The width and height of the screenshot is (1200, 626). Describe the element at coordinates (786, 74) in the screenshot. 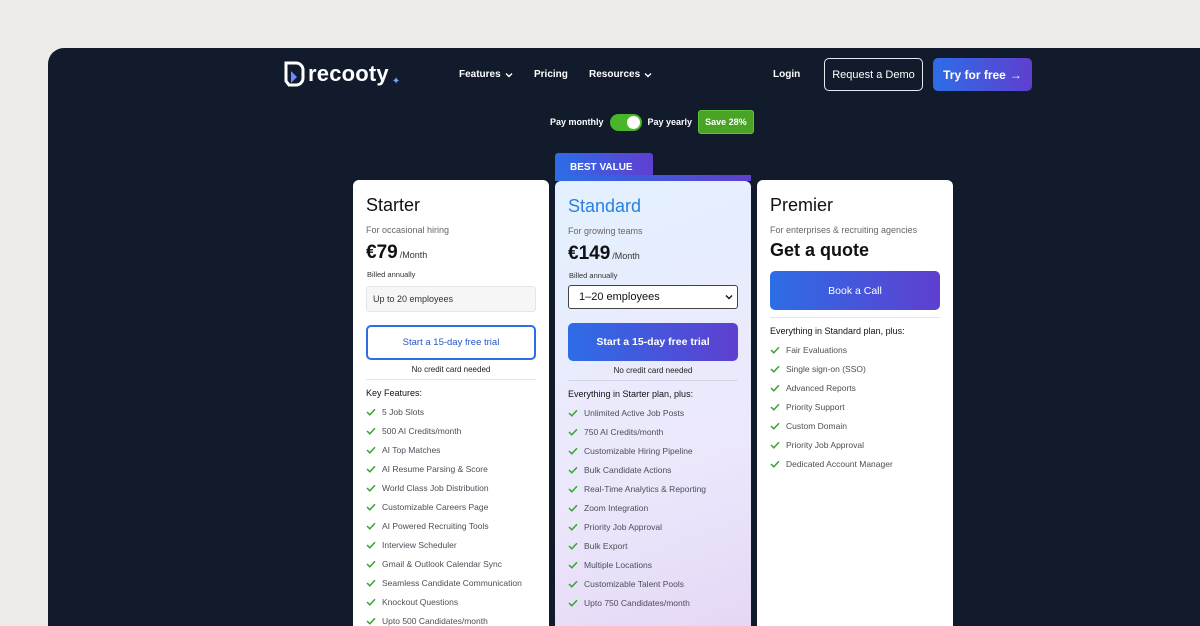

I see `login-link: Login` at that location.